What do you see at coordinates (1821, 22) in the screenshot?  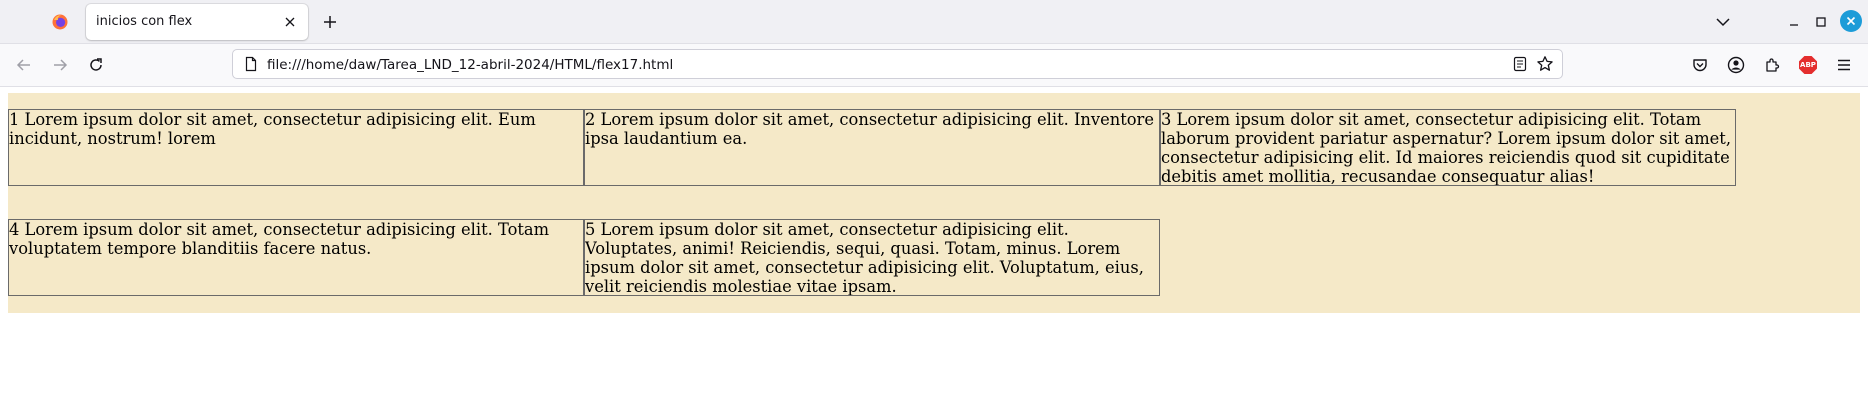 I see `maximize-icon` at bounding box center [1821, 22].